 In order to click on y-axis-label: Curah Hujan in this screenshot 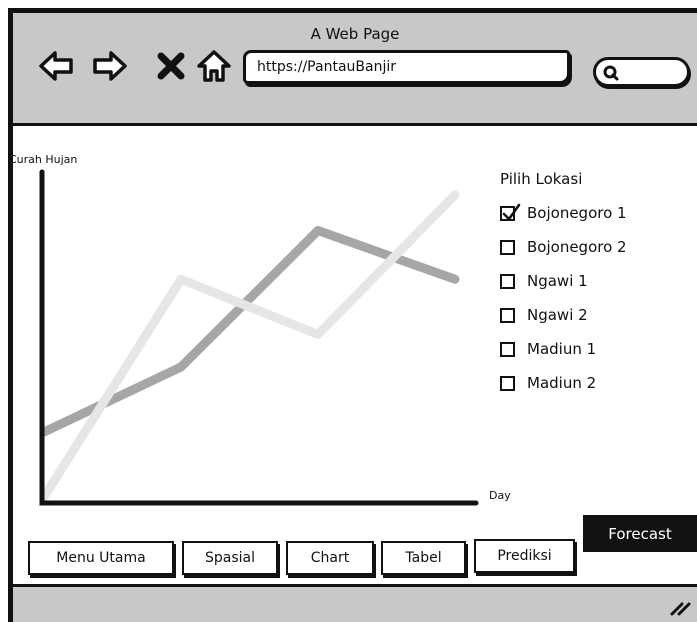, I will do `click(43, 159)`.